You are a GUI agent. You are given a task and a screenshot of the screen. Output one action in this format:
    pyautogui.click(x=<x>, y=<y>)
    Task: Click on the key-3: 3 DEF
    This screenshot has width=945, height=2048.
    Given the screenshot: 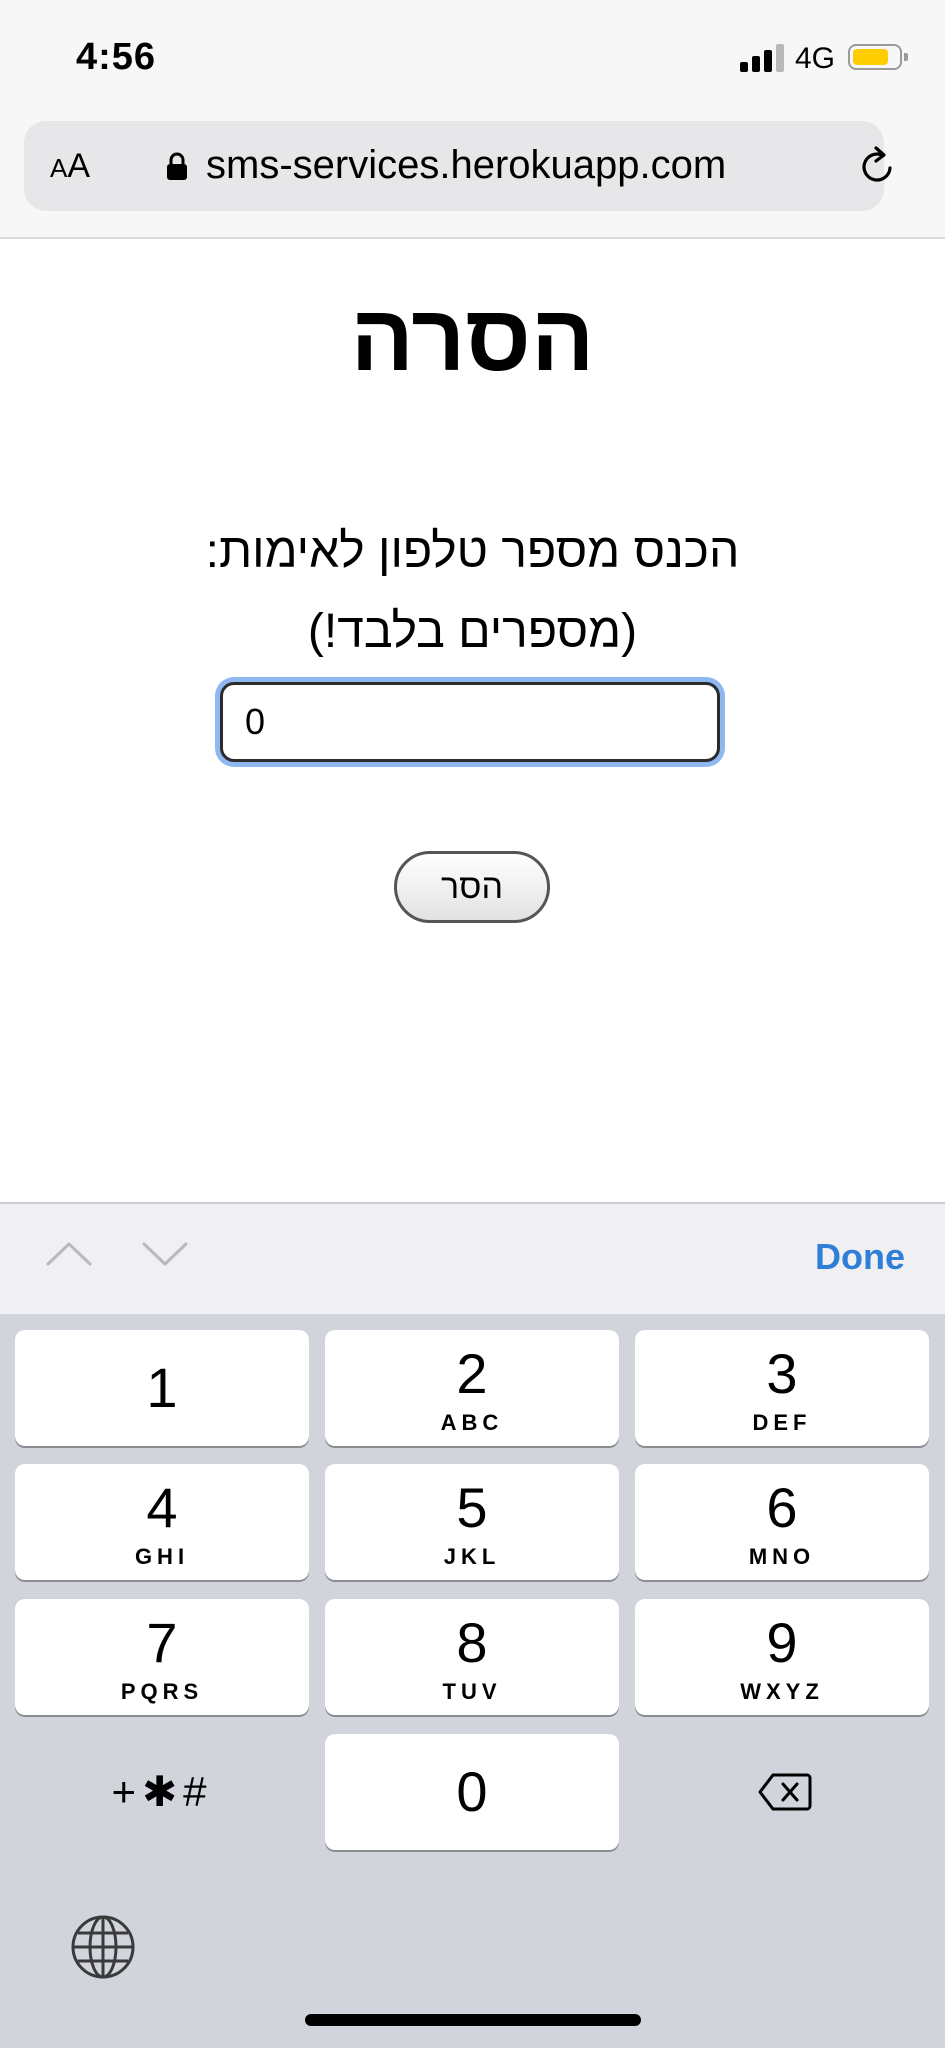 What is the action you would take?
    pyautogui.click(x=782, y=1388)
    